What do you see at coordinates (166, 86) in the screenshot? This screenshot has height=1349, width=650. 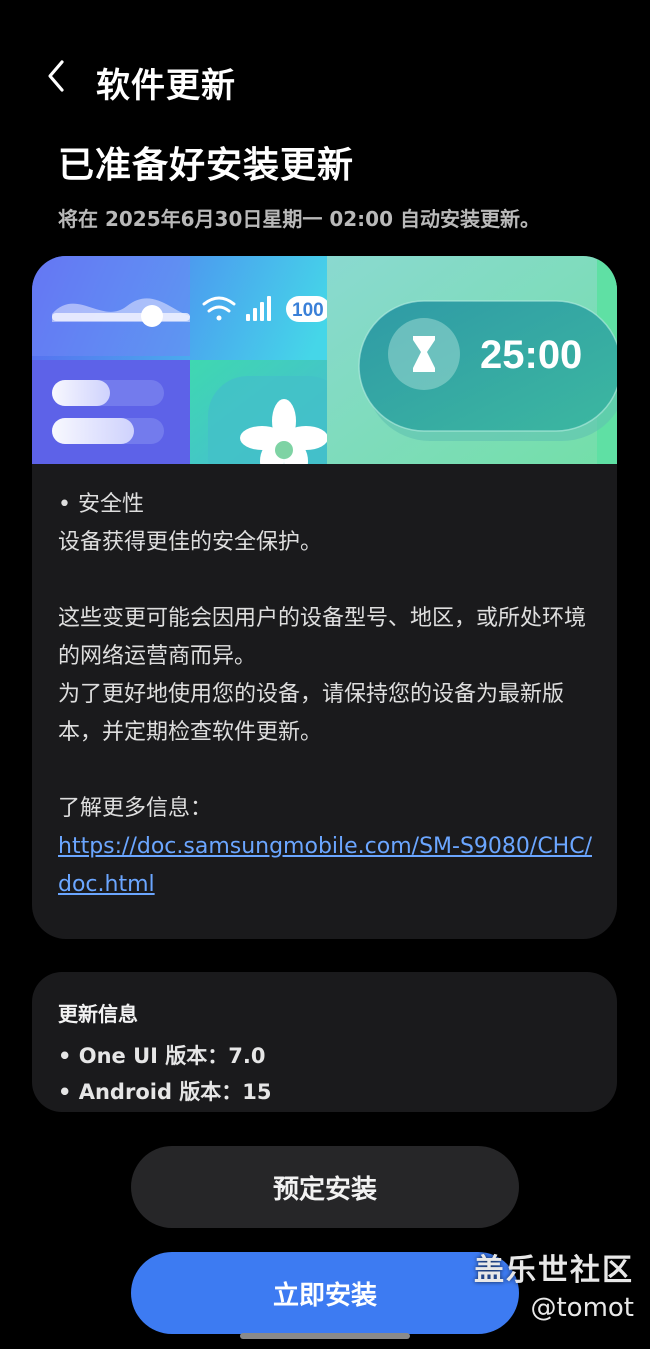 I see `page-title: 软件更新` at bounding box center [166, 86].